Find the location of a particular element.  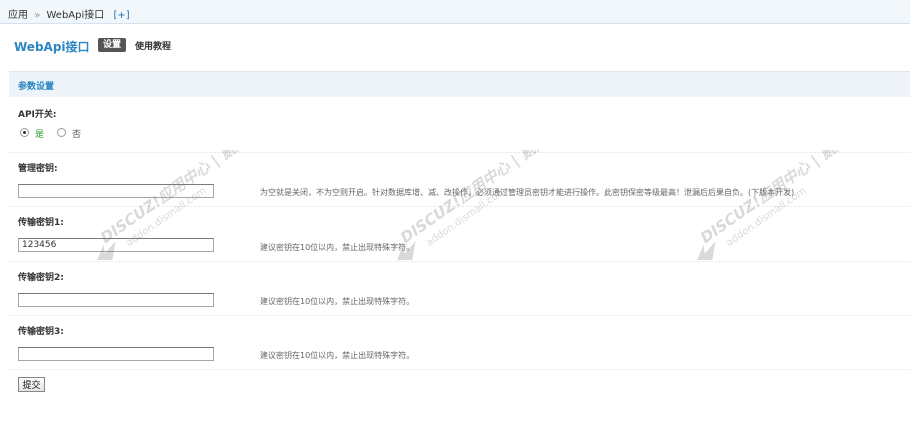

submit-button: 提交 is located at coordinates (31, 384).